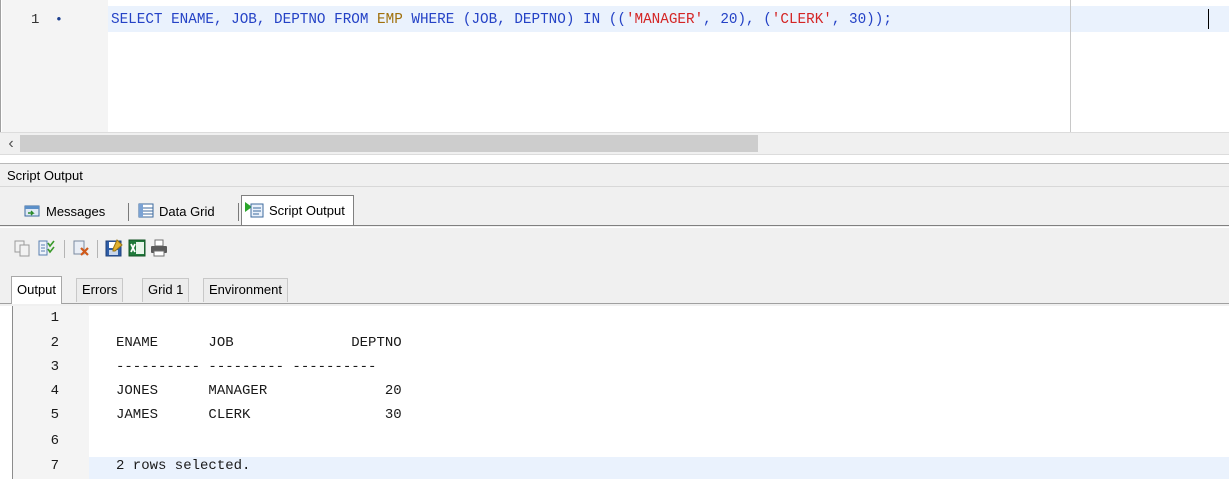 Image resolution: width=1229 pixels, height=479 pixels. I want to click on clear-icon, so click(81, 248).